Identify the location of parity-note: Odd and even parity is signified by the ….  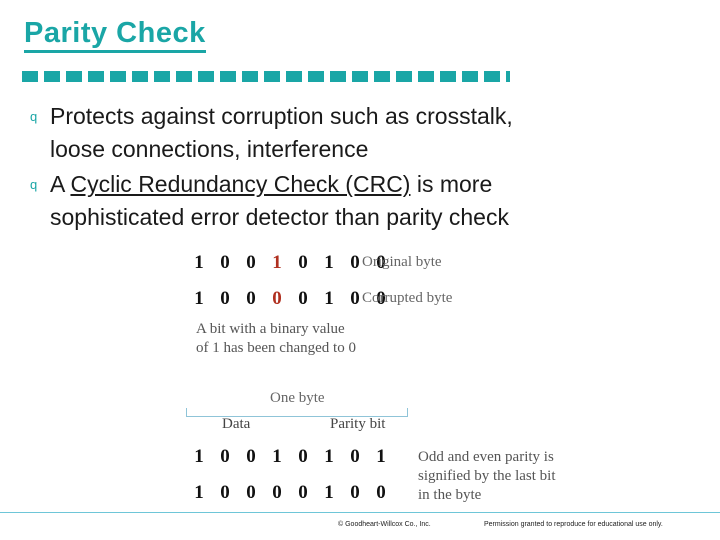
(486, 476).